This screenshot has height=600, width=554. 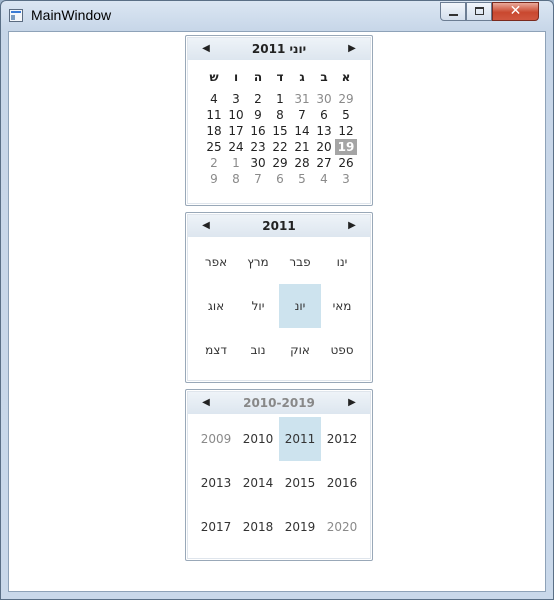 I want to click on next-decade-icon: ▶, so click(x=352, y=403).